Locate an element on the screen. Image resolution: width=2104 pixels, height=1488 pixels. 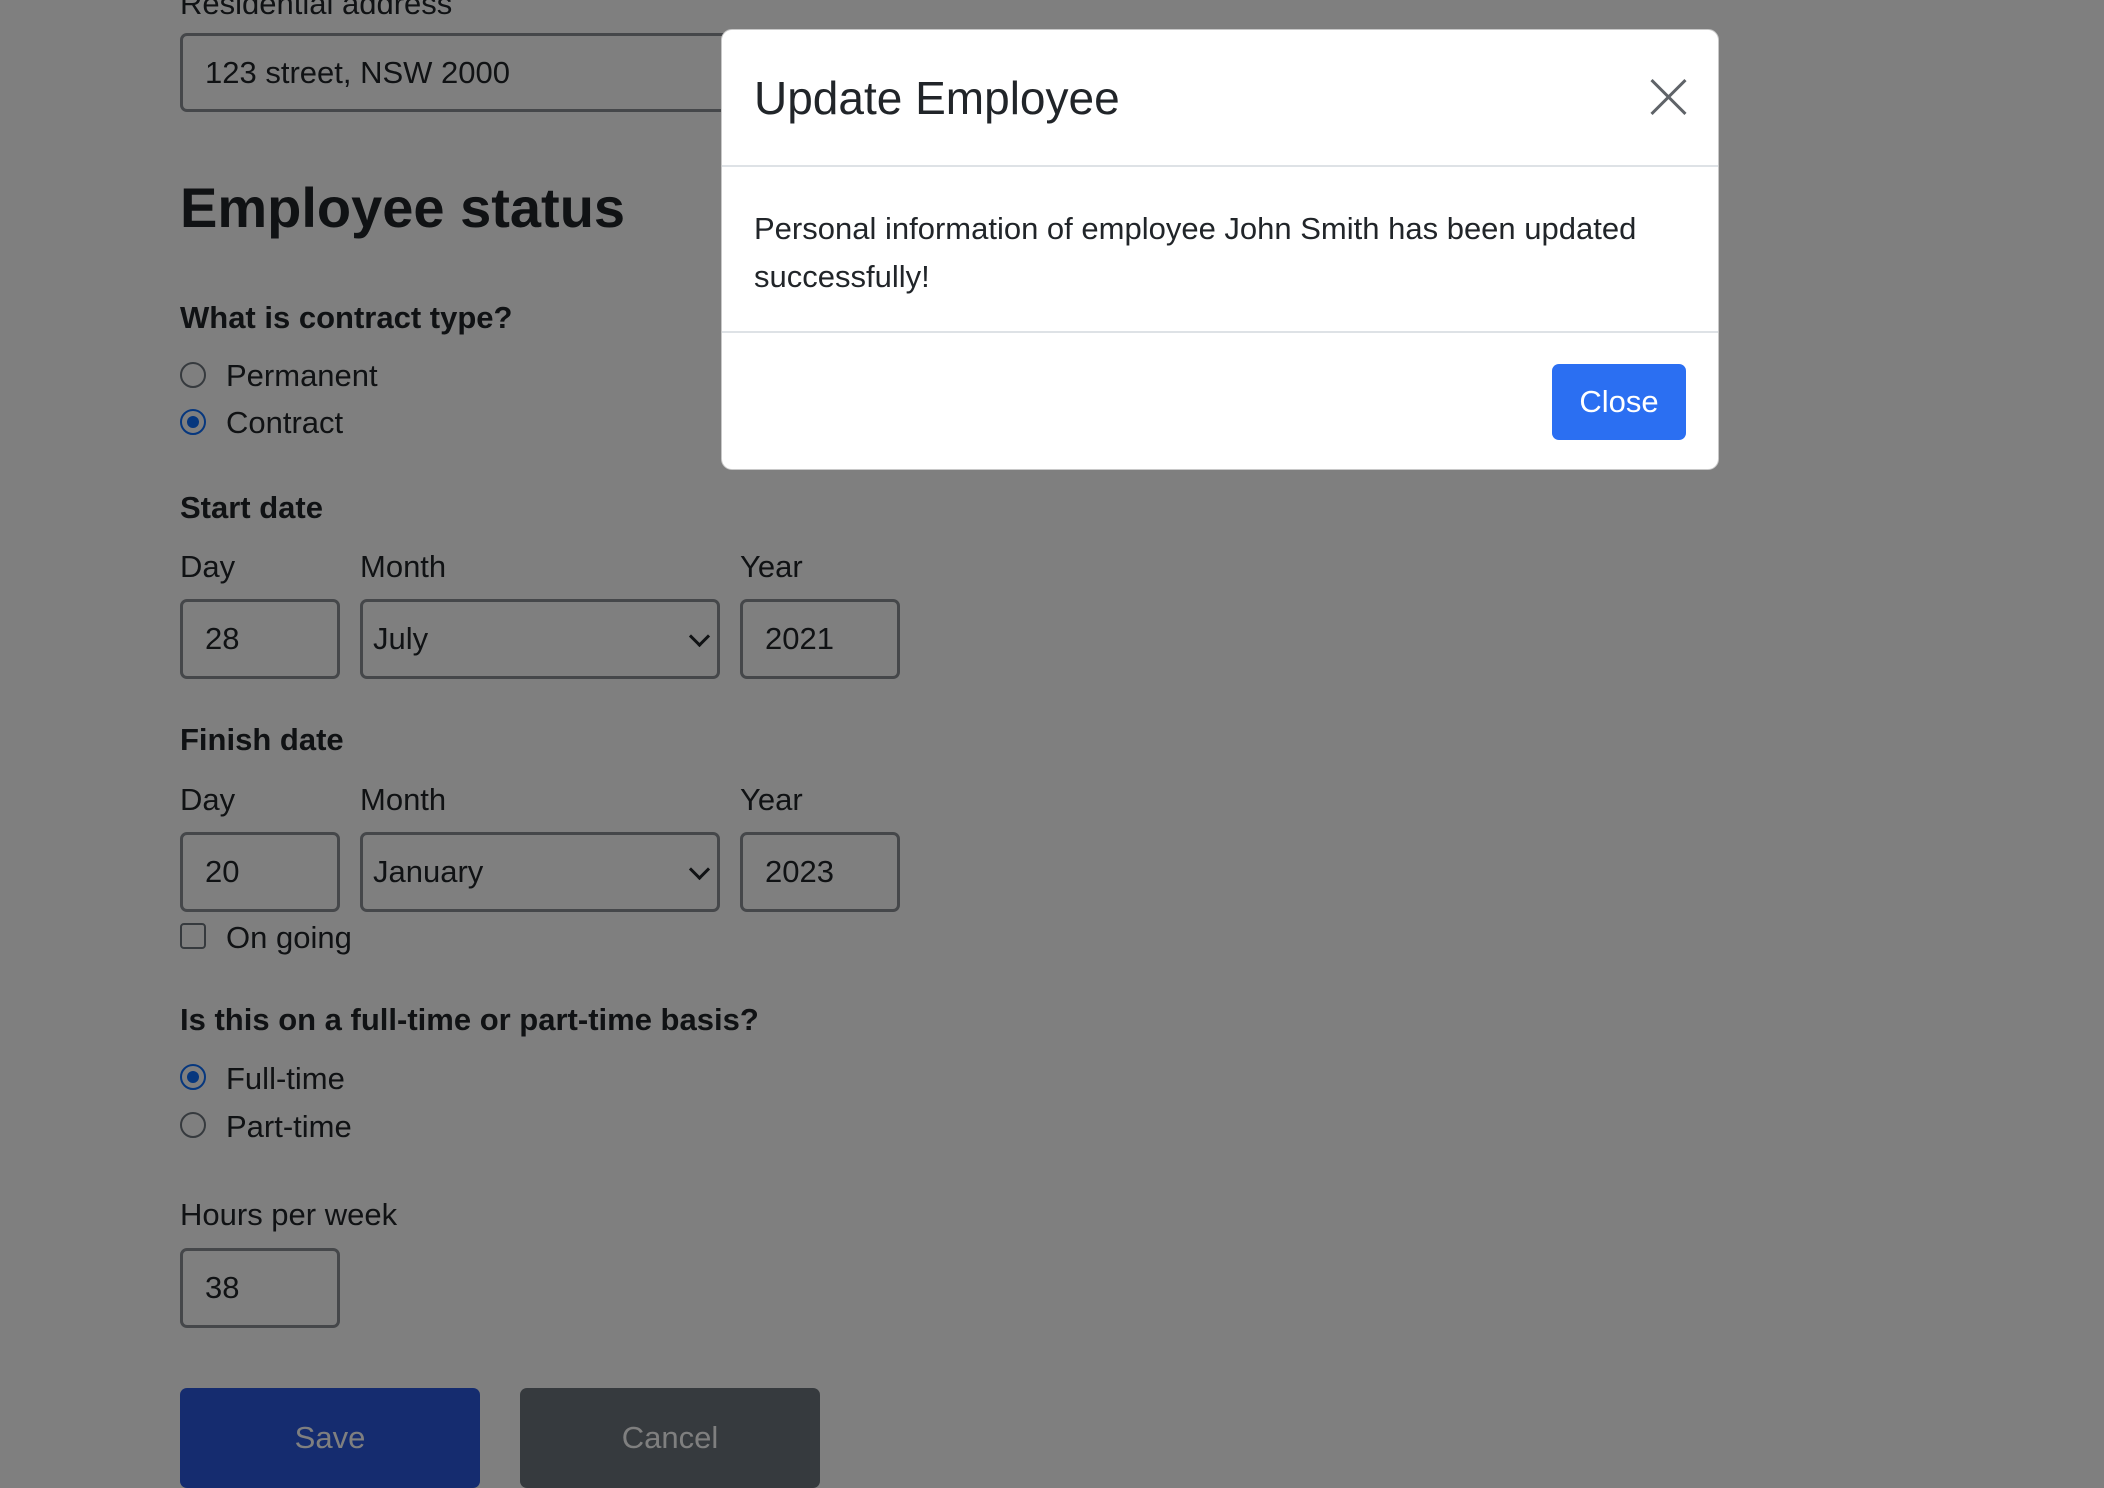
modal-footer: Close is located at coordinates (1220, 400).